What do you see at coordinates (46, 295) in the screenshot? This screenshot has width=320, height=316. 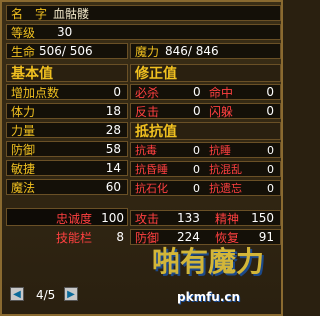 I see `page-indicator: 4/5` at bounding box center [46, 295].